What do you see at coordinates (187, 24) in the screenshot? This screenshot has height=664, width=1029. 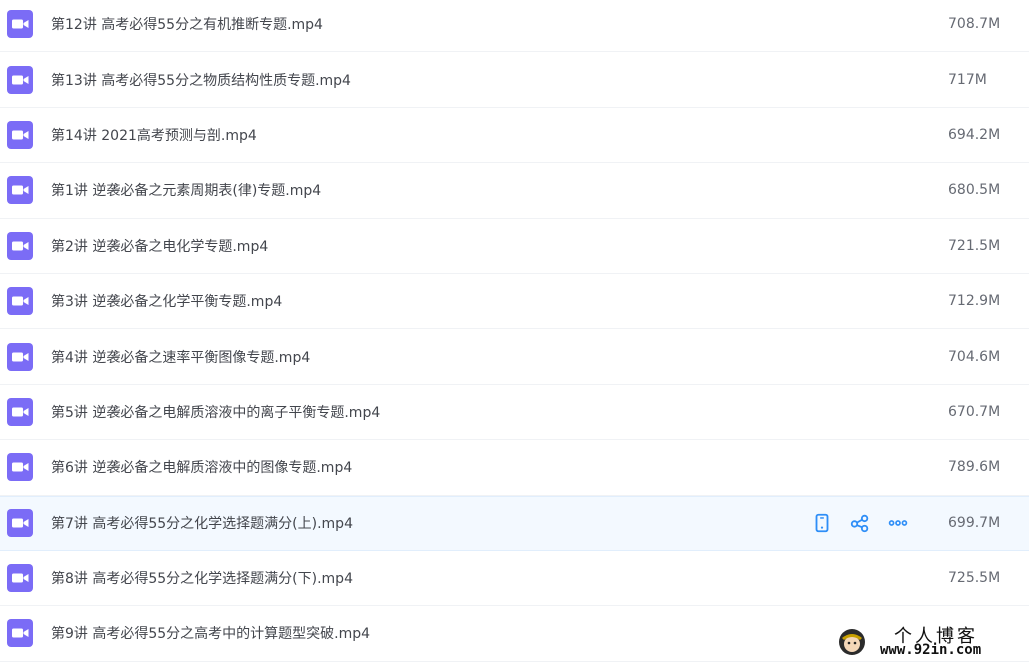 I see `file-name: 第12讲 高考必得55分之有机推断专题.mp4` at bounding box center [187, 24].